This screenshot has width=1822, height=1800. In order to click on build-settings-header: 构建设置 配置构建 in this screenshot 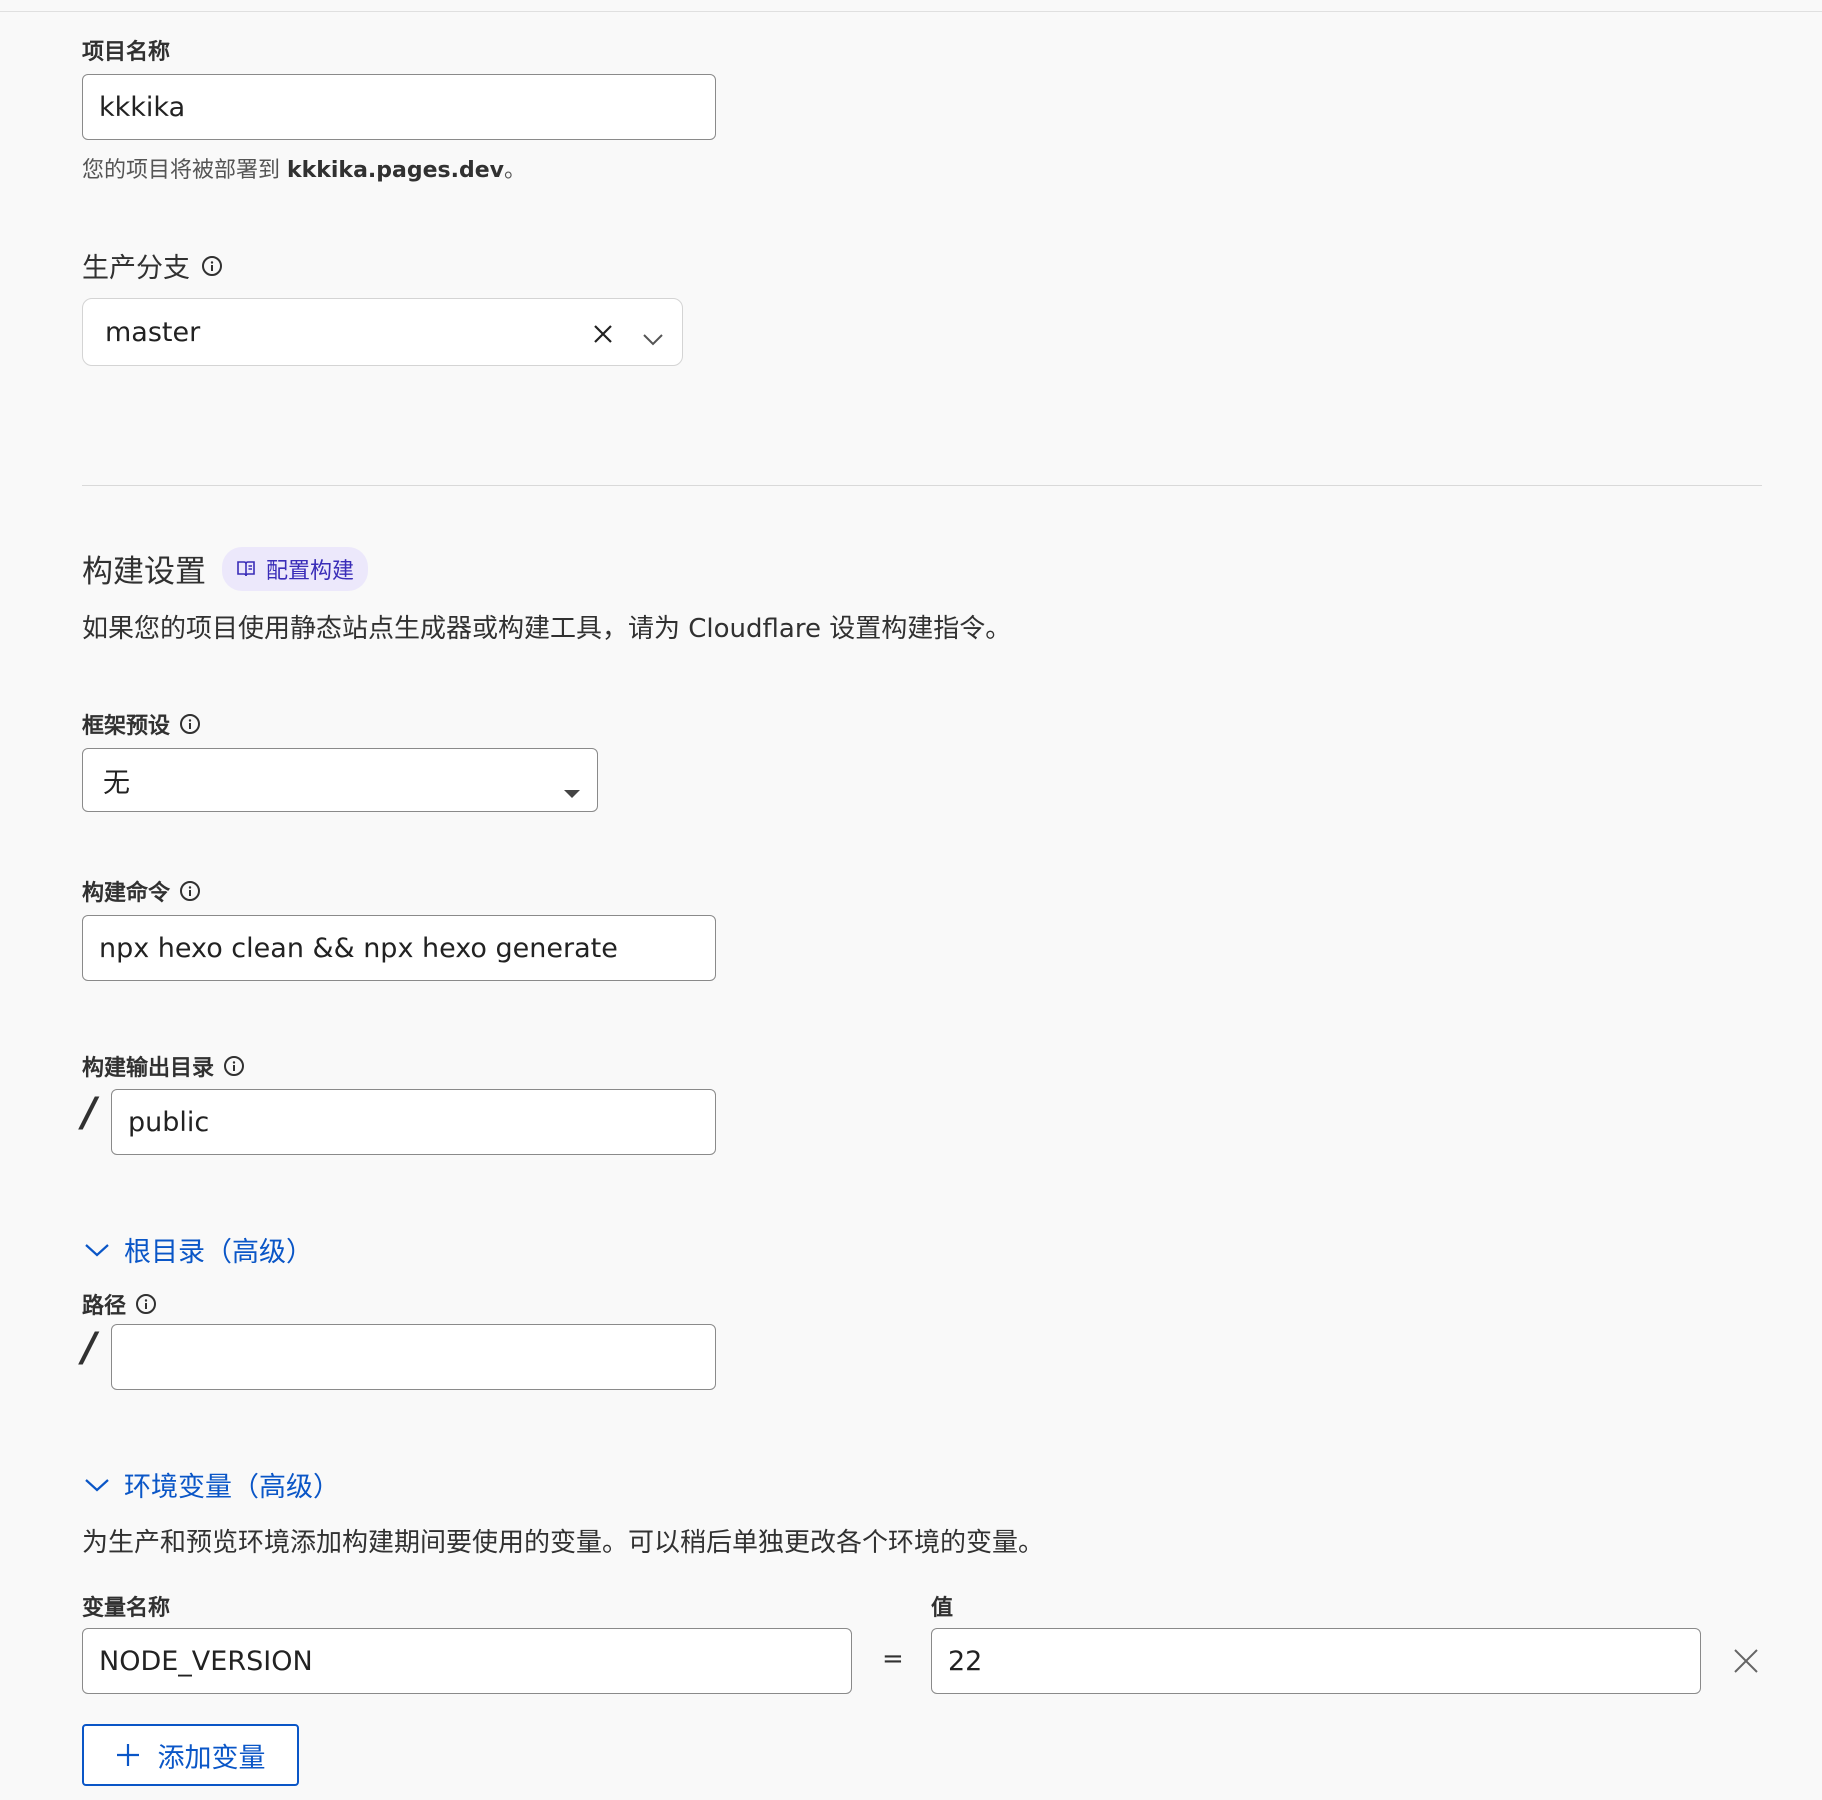, I will do `click(225, 568)`.